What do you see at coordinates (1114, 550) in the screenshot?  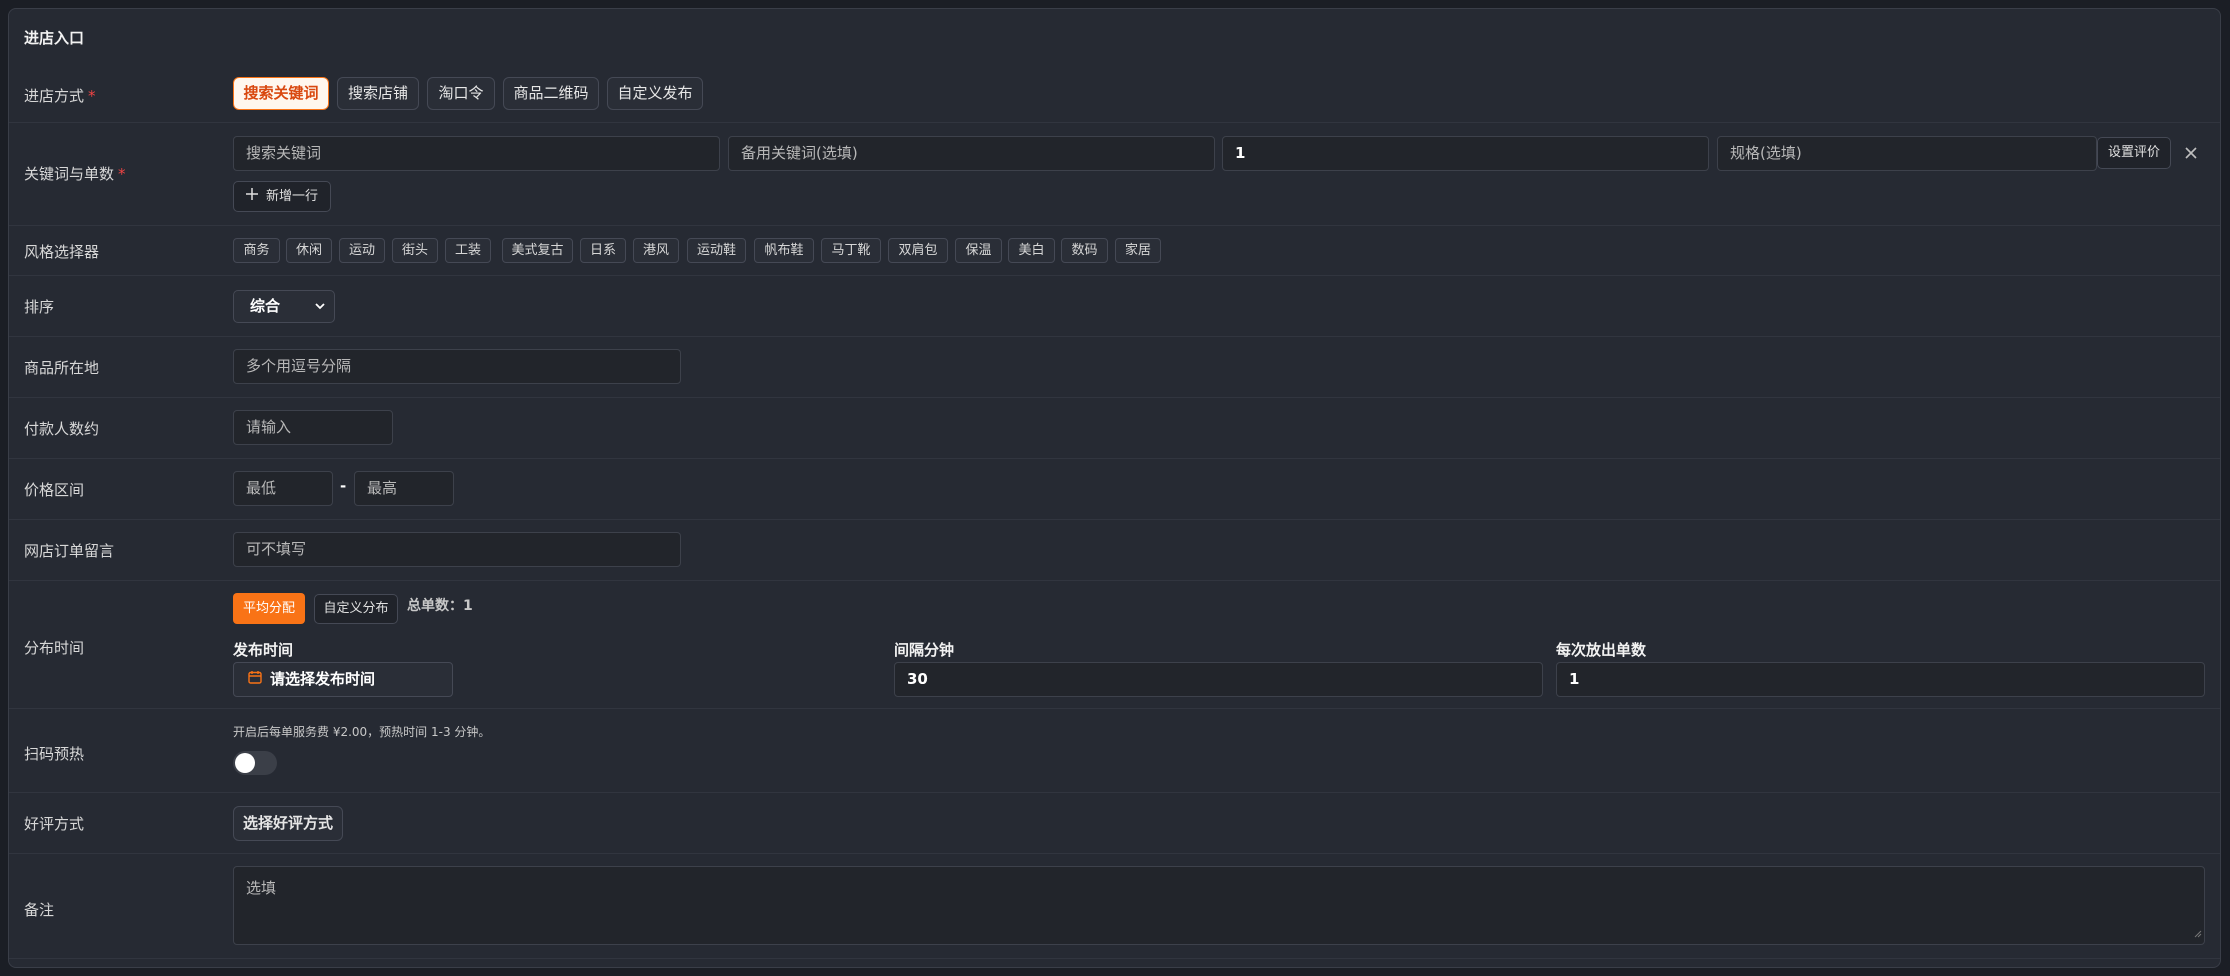 I see `row-message: 网店订单留言 可不填写` at bounding box center [1114, 550].